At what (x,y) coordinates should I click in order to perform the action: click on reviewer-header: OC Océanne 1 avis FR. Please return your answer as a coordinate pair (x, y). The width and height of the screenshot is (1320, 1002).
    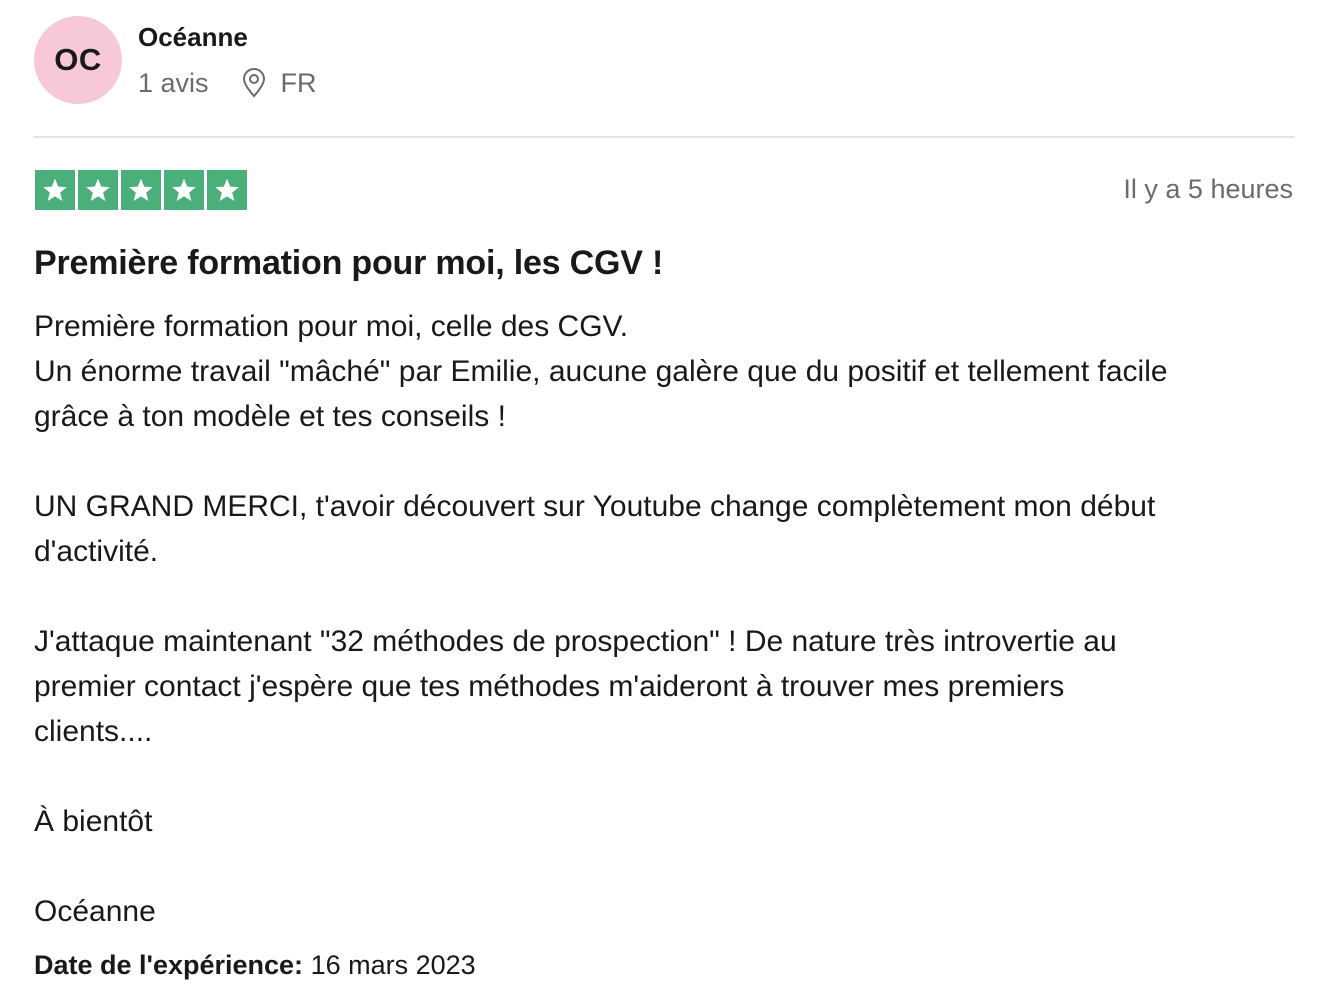
    Looking at the image, I should click on (384, 61).